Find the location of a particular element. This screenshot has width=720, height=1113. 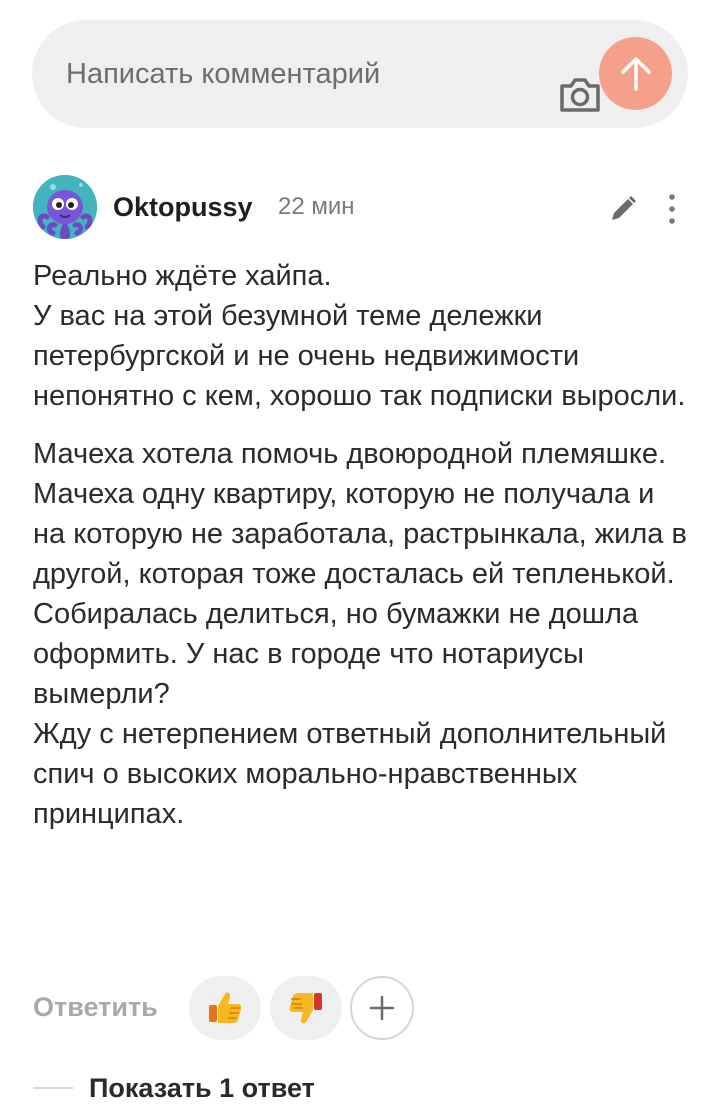

more-vertical-icon is located at coordinates (672, 209).